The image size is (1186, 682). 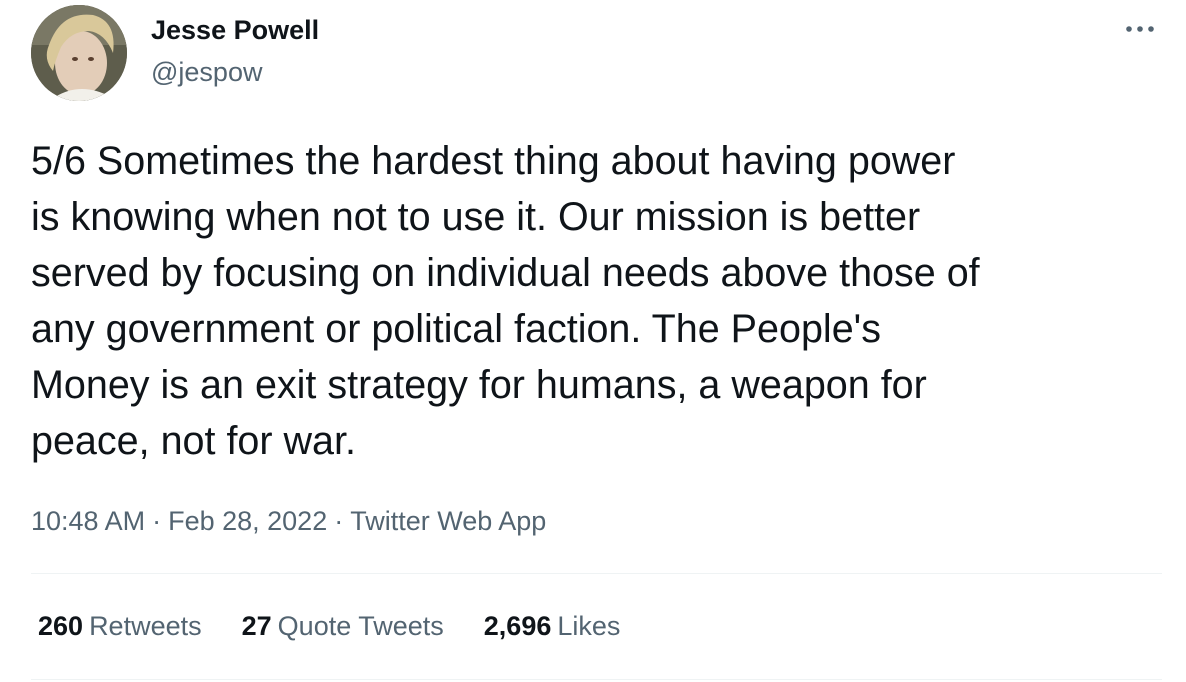 I want to click on quote-tweets-stat: 27 Quote Tweets, so click(x=343, y=626).